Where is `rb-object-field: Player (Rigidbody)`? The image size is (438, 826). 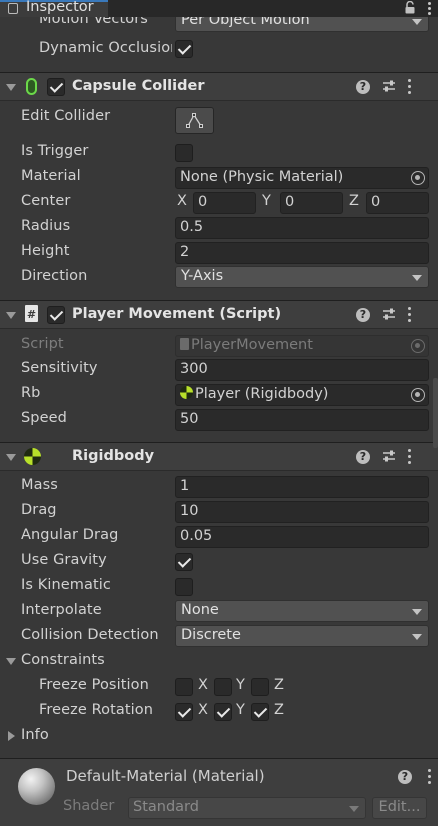 rb-object-field: Player (Rigidbody) is located at coordinates (302, 395).